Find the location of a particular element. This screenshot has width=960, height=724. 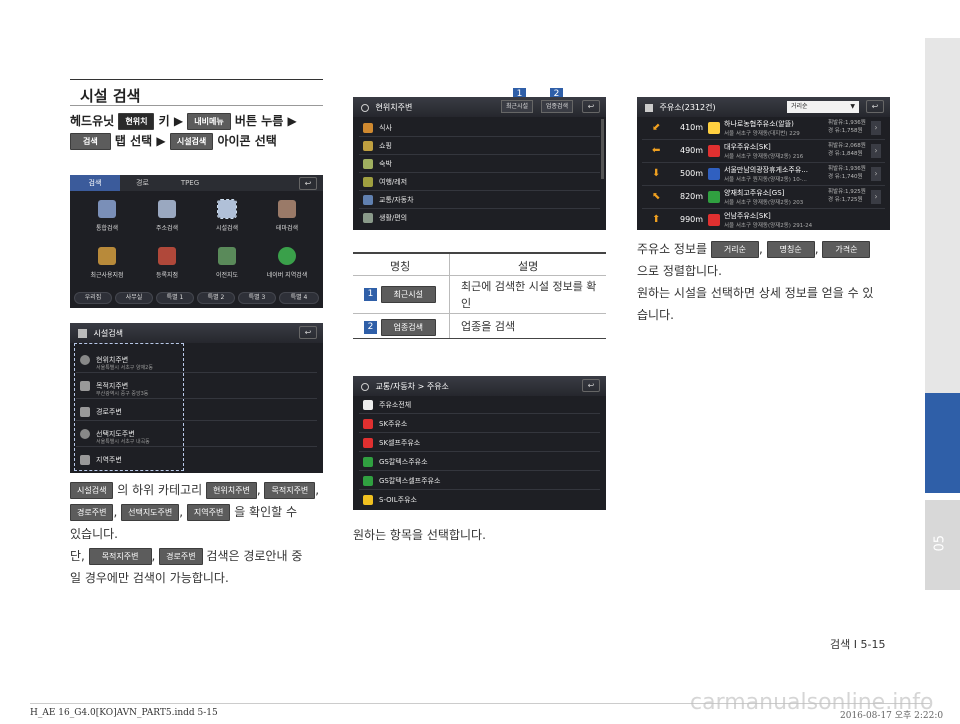

station-name: 양재최고주유소[GS] is located at coordinates (754, 193).